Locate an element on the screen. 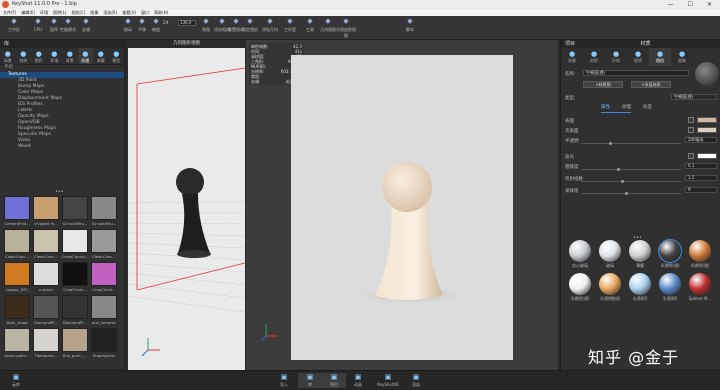 The image size is (720, 390). geometry-view: 几何图形视图 is located at coordinates (186, 205).